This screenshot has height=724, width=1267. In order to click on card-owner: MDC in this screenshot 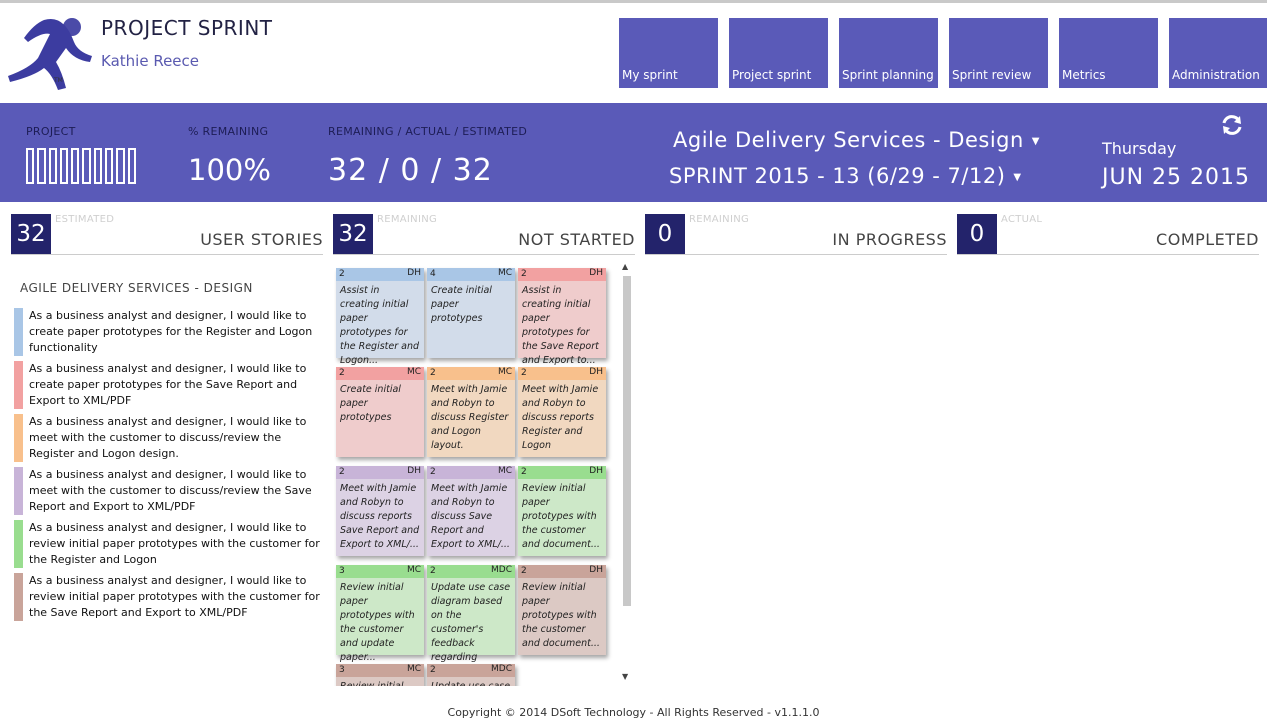, I will do `click(501, 669)`.